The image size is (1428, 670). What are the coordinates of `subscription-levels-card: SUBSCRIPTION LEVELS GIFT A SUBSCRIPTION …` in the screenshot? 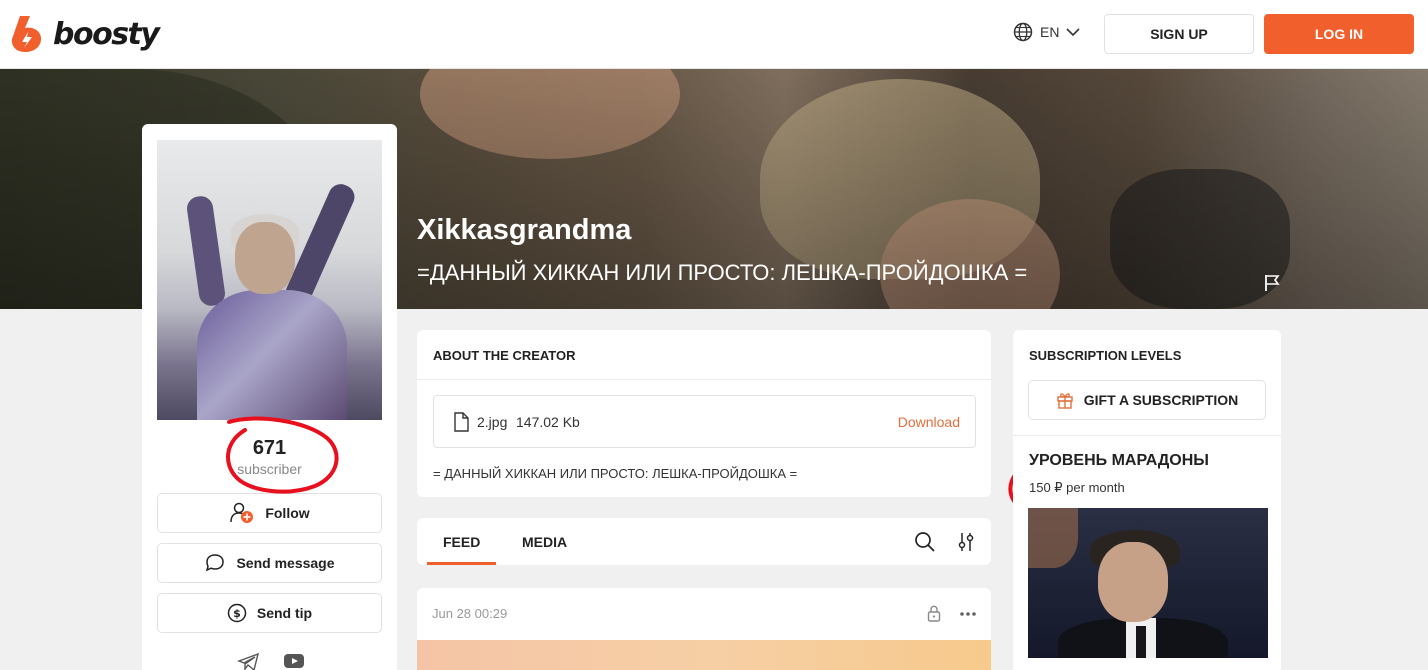 It's located at (1147, 500).